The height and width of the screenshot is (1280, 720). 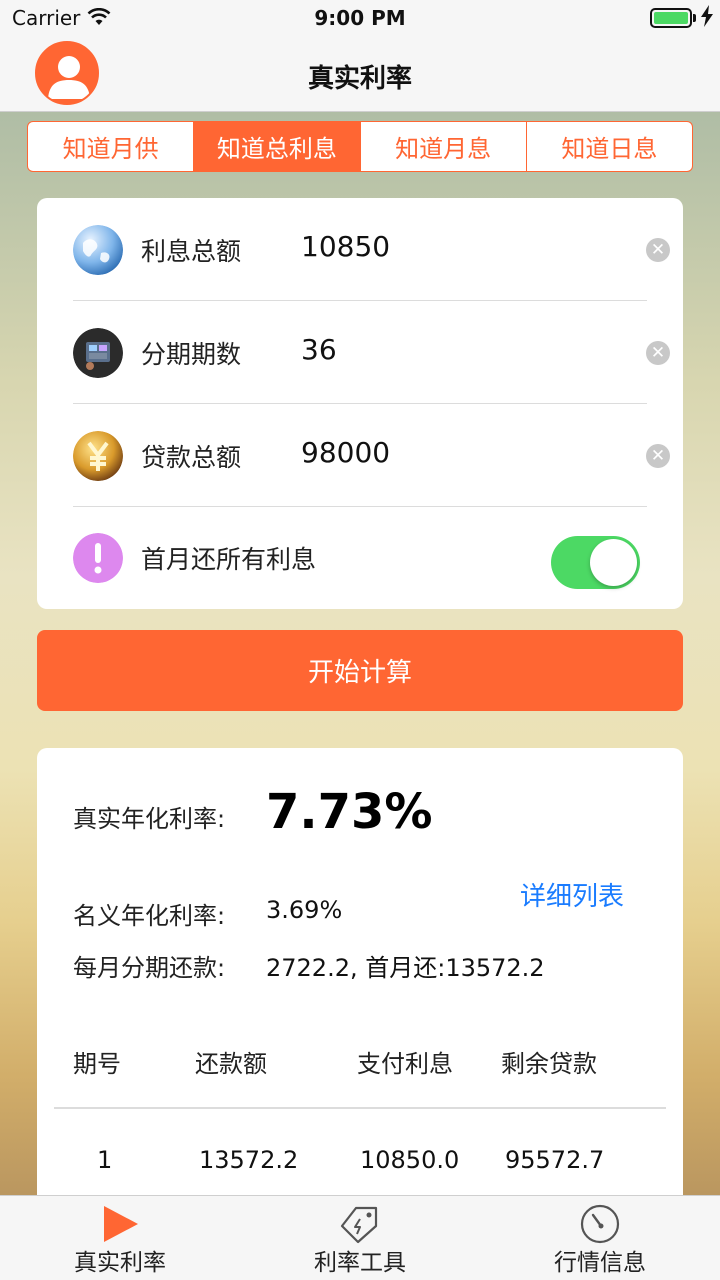 What do you see at coordinates (191, 251) in the screenshot?
I see `total-interest-label: 利息总额` at bounding box center [191, 251].